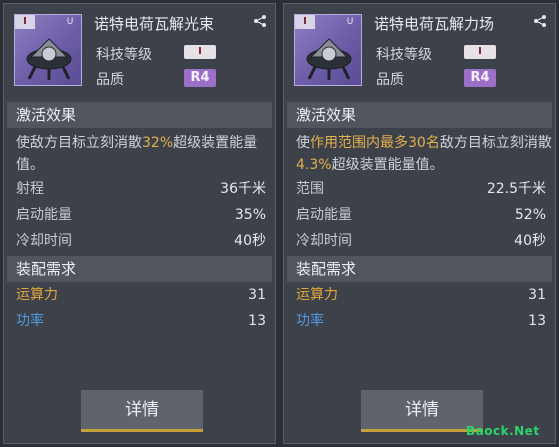 The width and height of the screenshot is (559, 447). Describe the element at coordinates (303, 143) in the screenshot. I see `desc-text: 使` at that location.